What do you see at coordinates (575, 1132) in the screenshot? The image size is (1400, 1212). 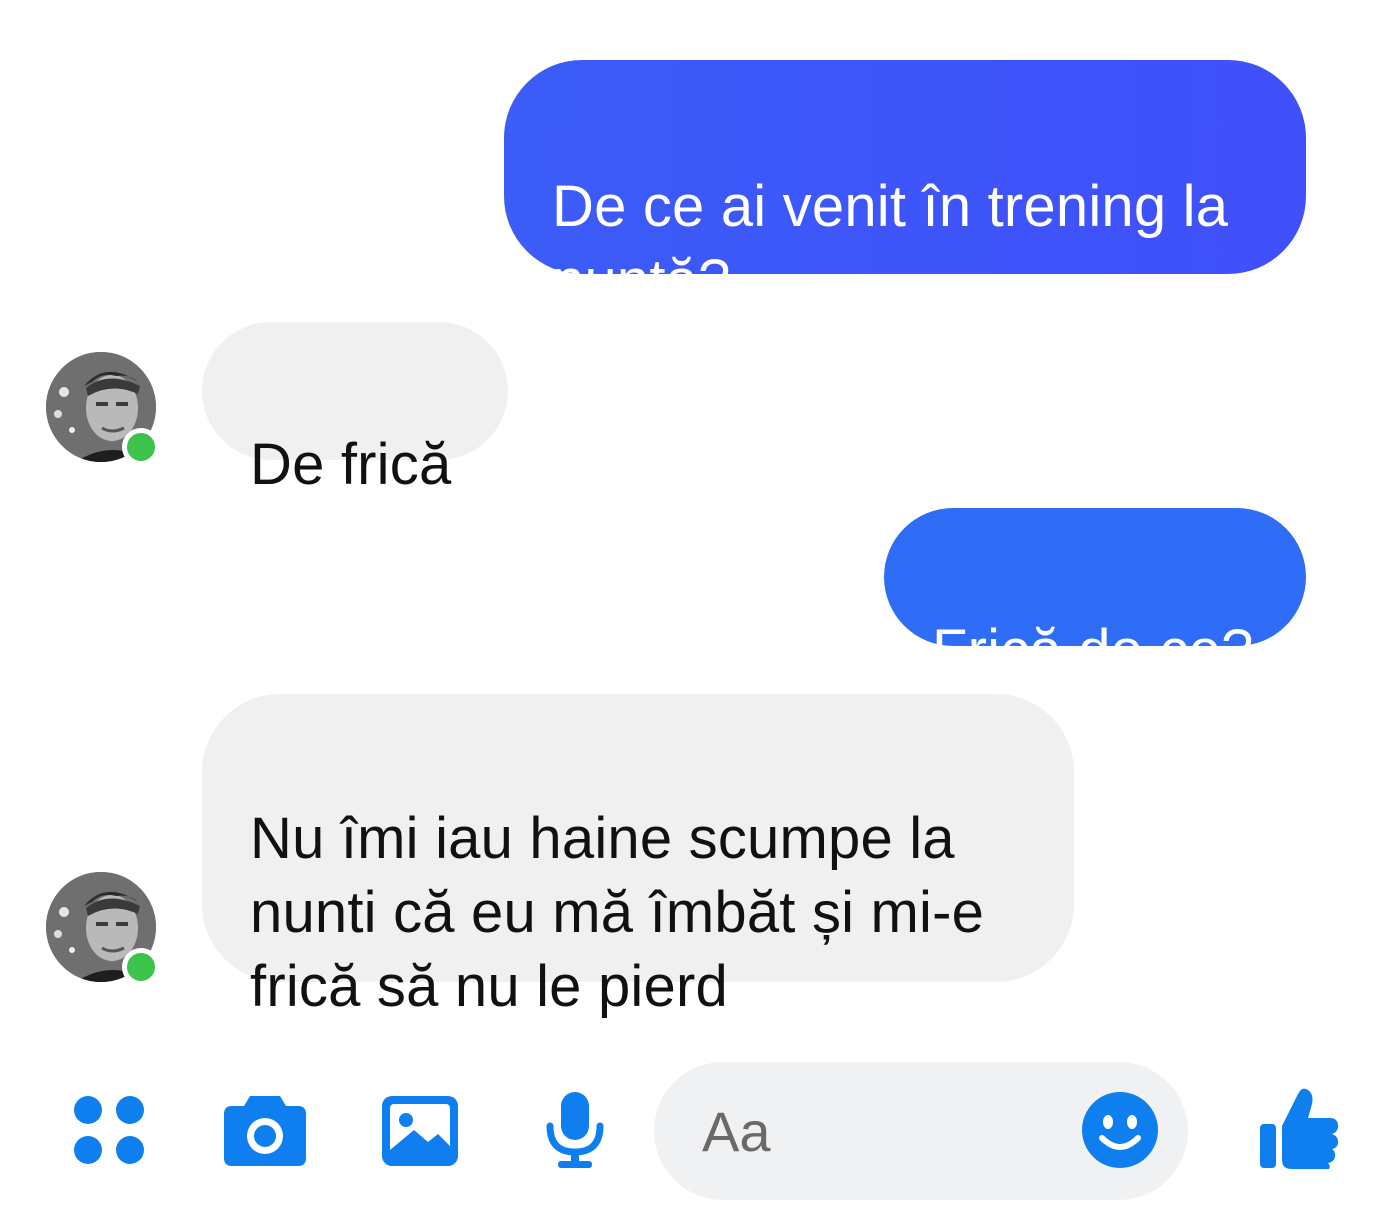 I see `microphone-icon` at bounding box center [575, 1132].